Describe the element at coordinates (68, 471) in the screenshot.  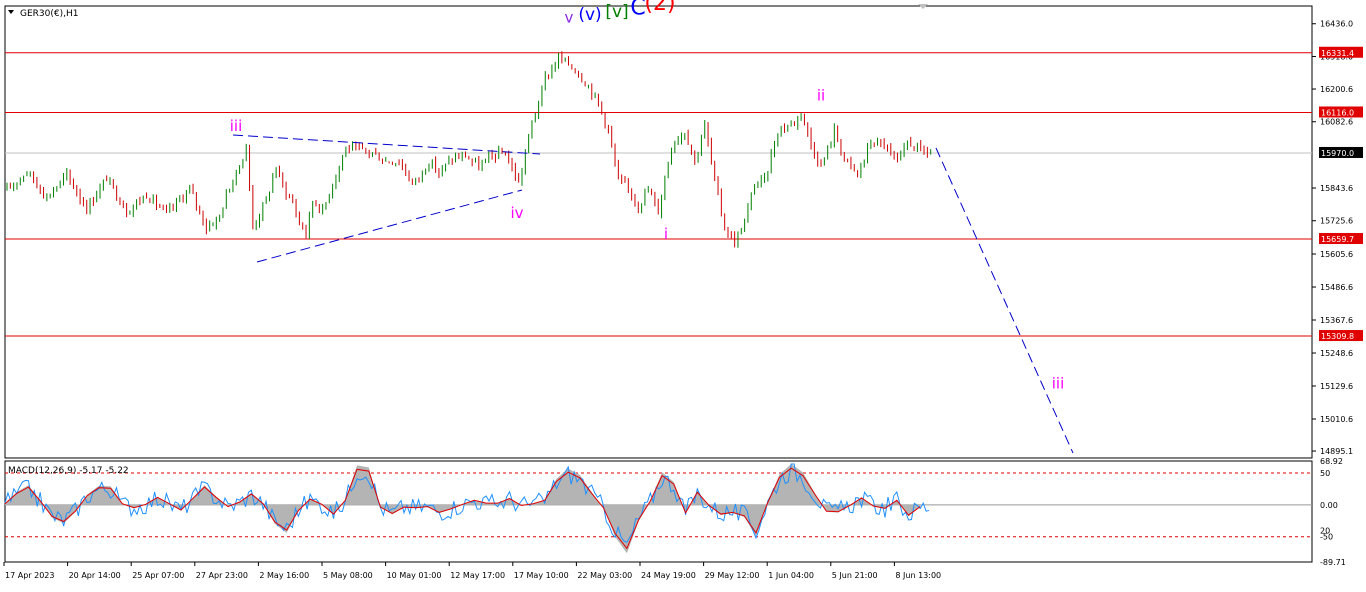
I see `macd-label: MACD(12,26,9) -5.17 -5.22` at that location.